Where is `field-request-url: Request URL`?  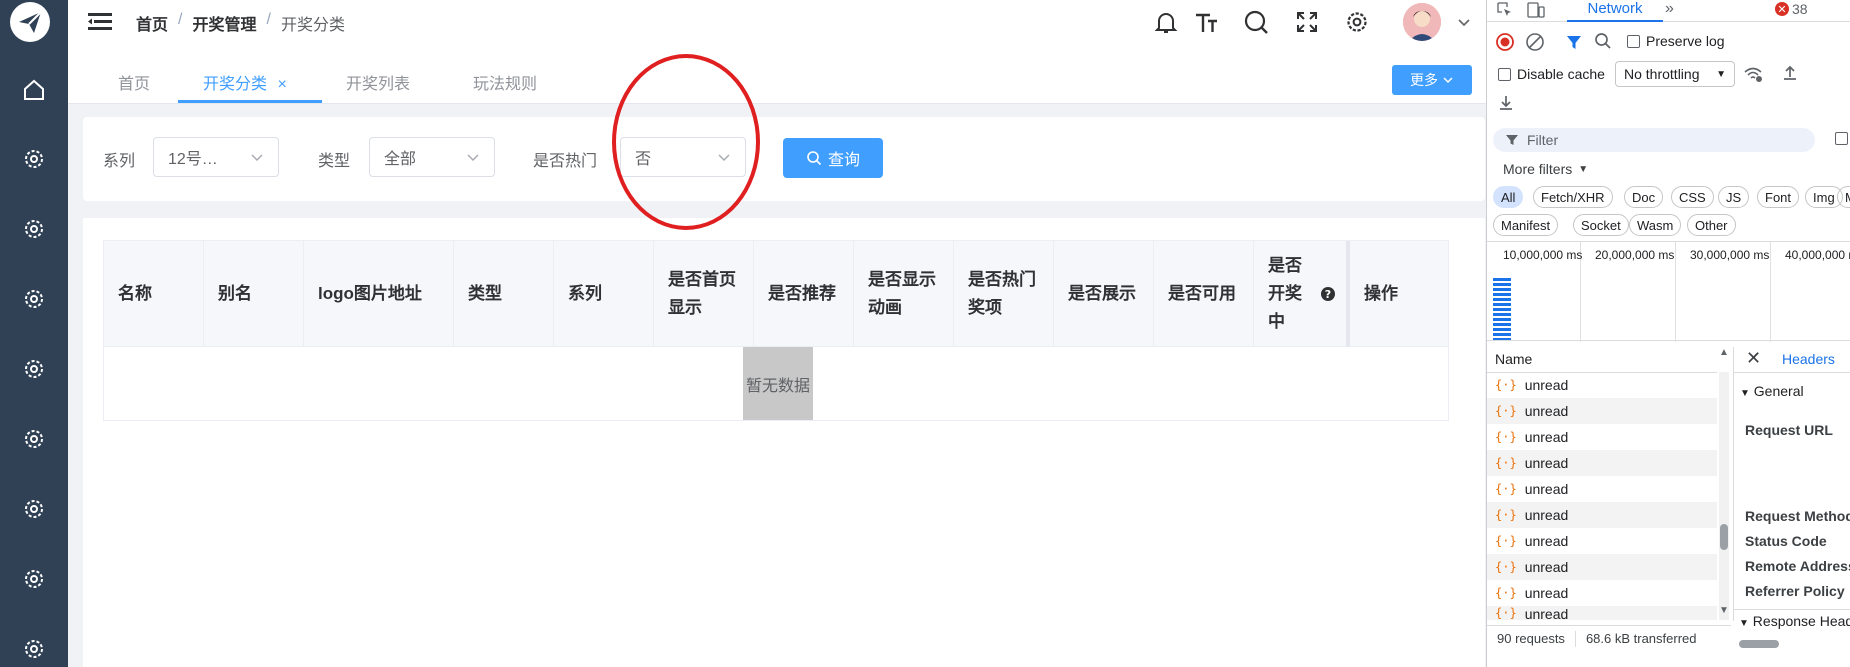
field-request-url: Request URL is located at coordinates (1789, 430).